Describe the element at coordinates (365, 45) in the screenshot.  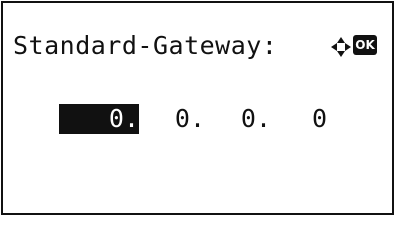
I see `ok-key-icon: OK` at that location.